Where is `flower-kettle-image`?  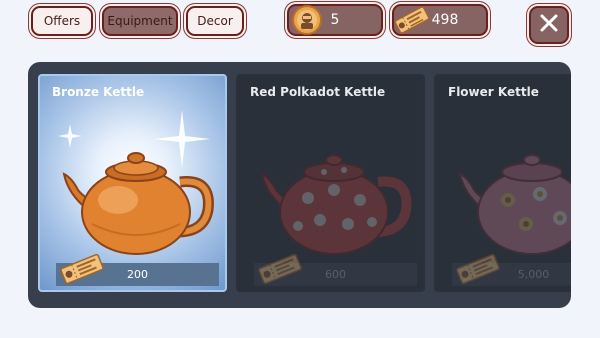 flower-kettle-image is located at coordinates (514, 204).